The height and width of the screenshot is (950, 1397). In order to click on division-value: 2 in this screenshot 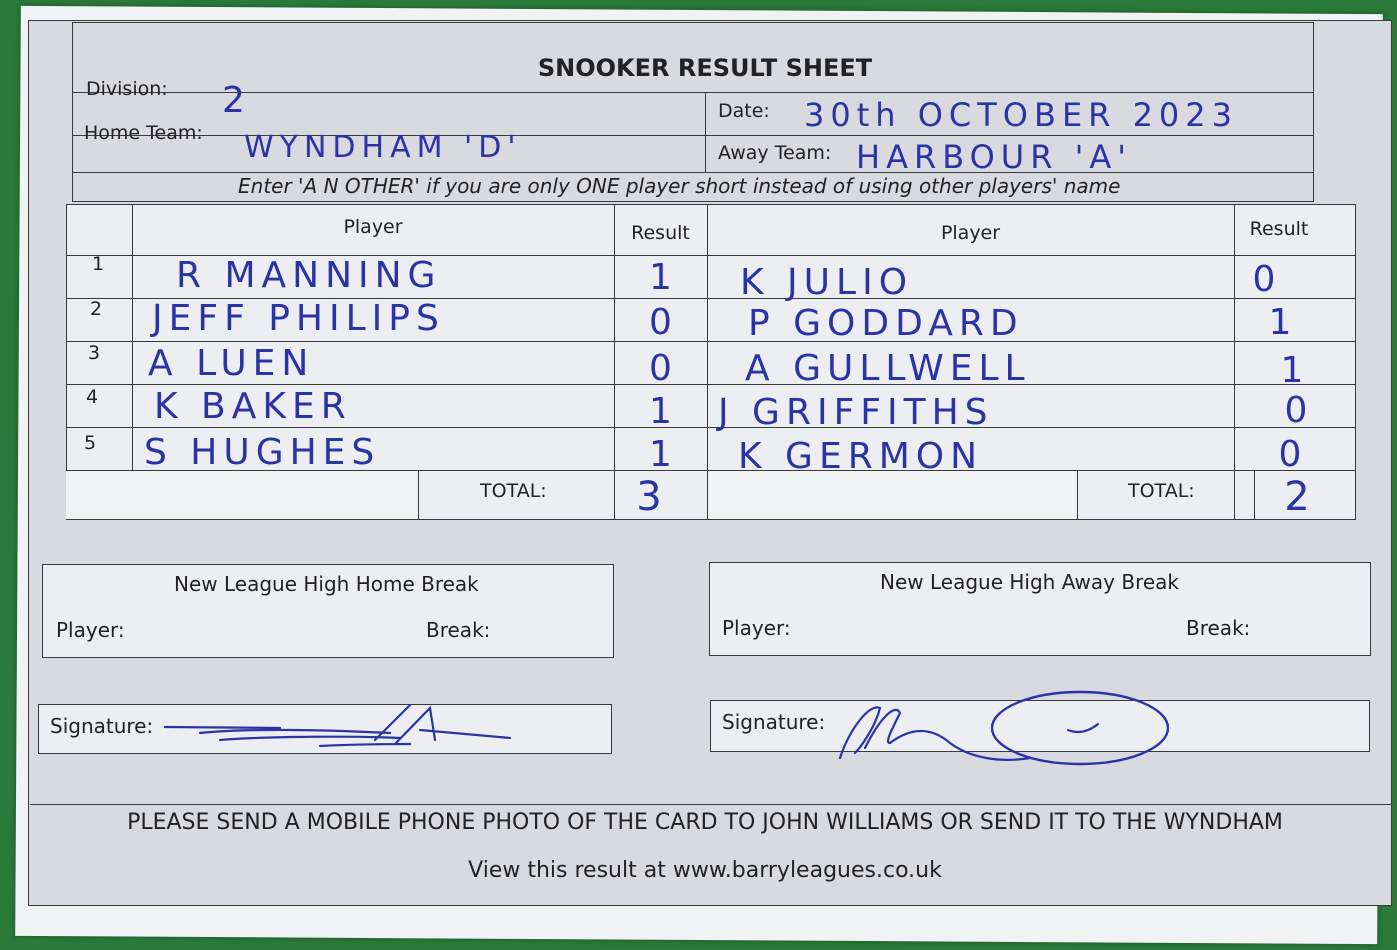, I will do `click(236, 100)`.